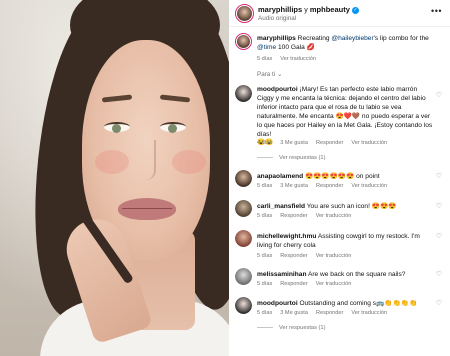 Image resolution: width=450 pixels, height=356 pixels. What do you see at coordinates (352, 38) in the screenshot?
I see `mention-link: @haileybieber` at bounding box center [352, 38].